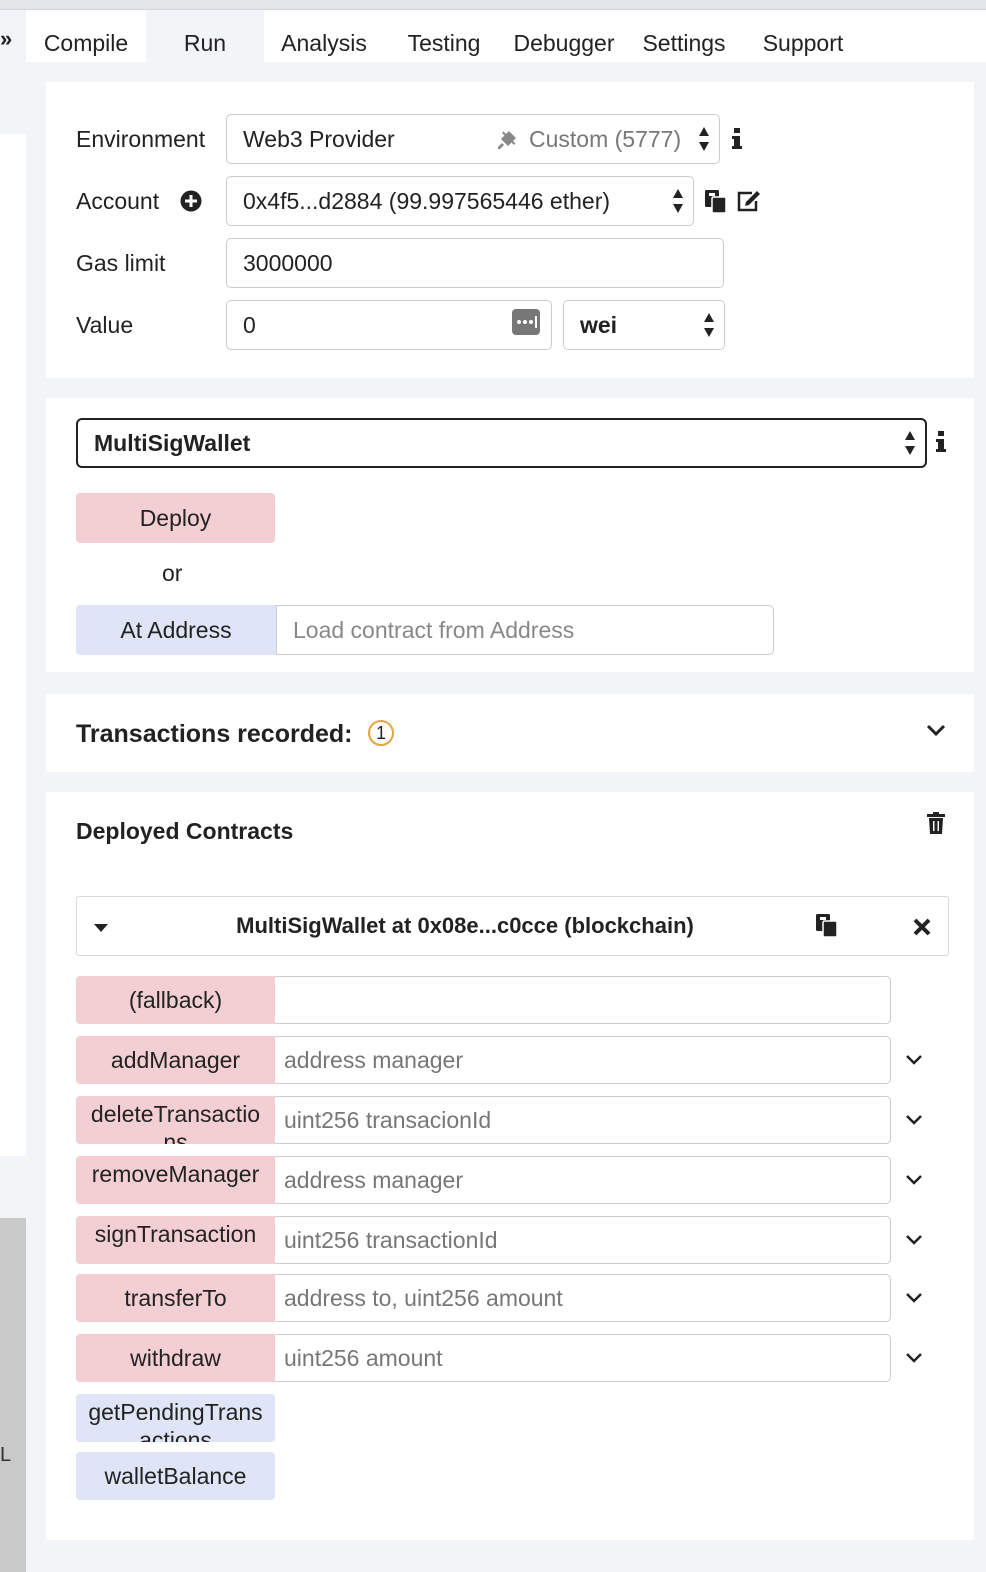 The image size is (986, 1572). Describe the element at coordinates (936, 823) in the screenshot. I see `trash-icon` at that location.